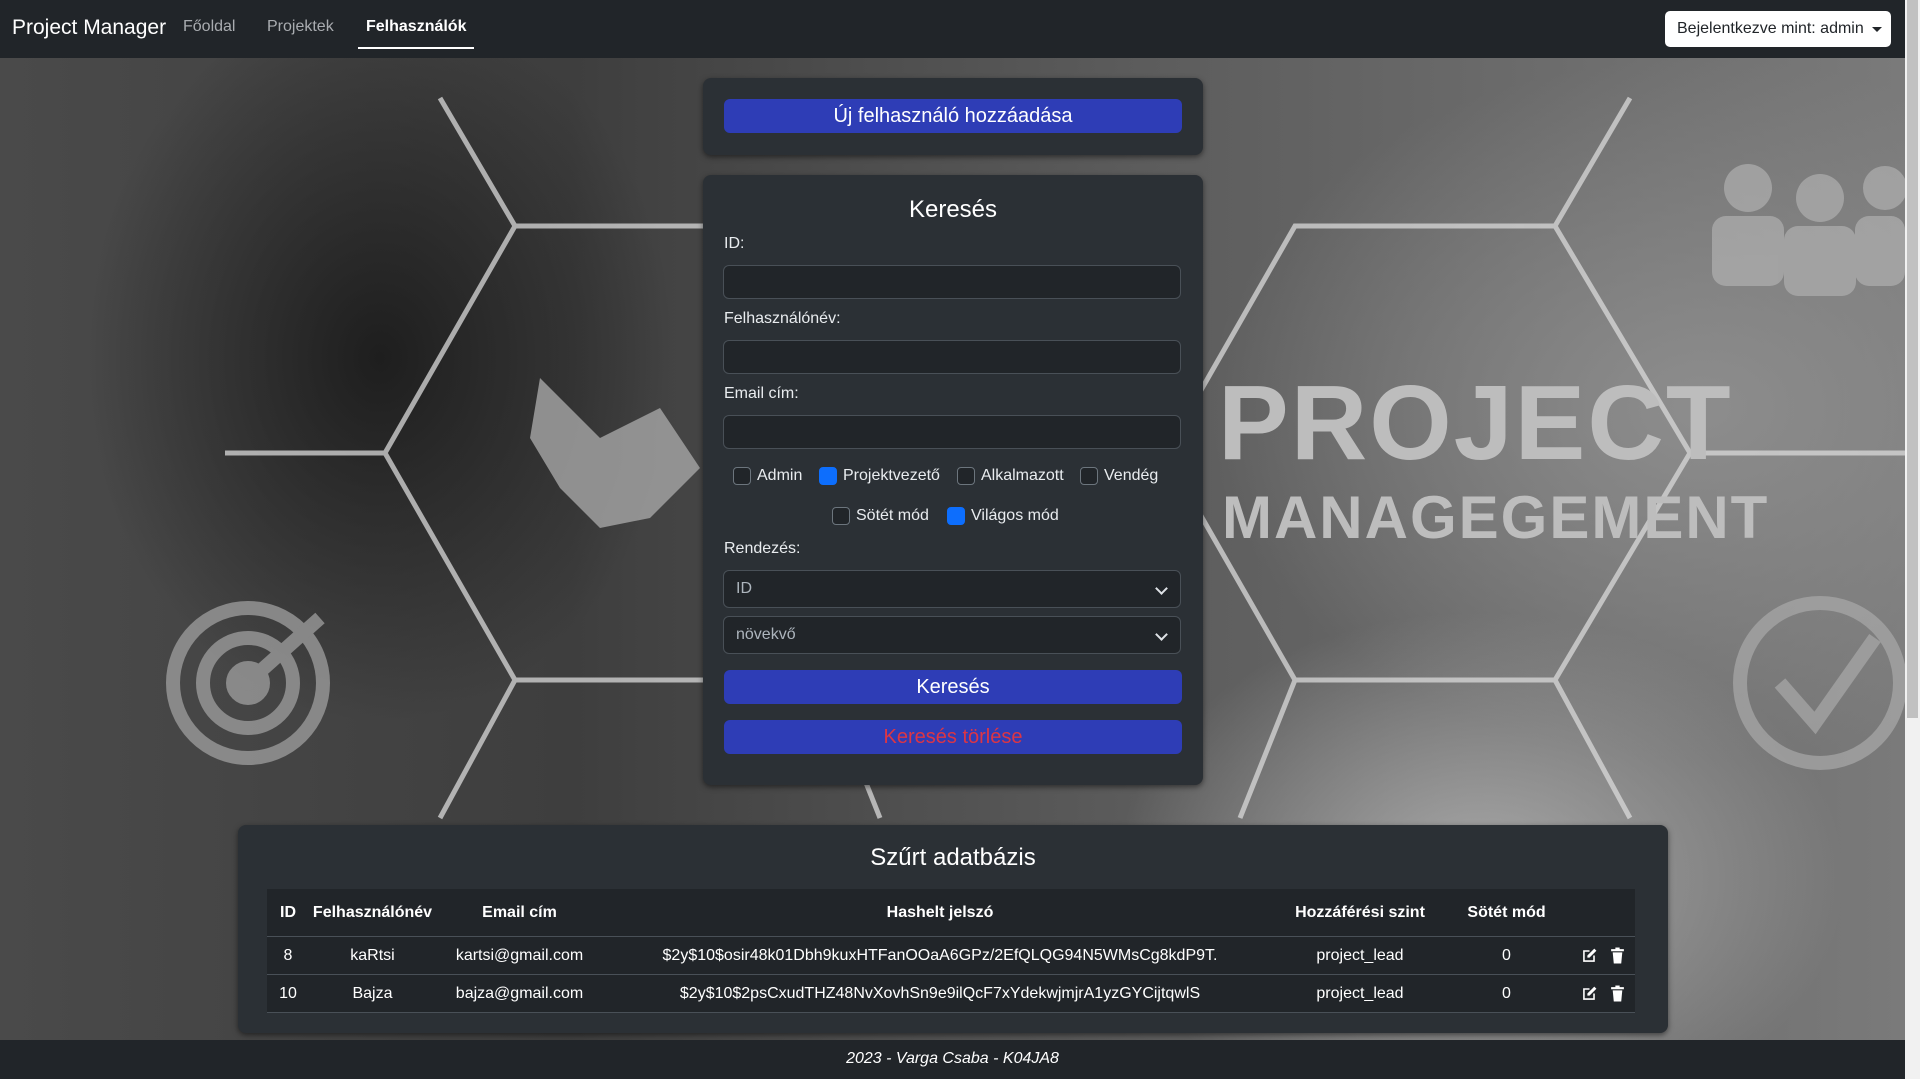 This screenshot has width=1920, height=1079. Describe the element at coordinates (1089, 476) in the screenshot. I see `checkbox-guest` at that location.